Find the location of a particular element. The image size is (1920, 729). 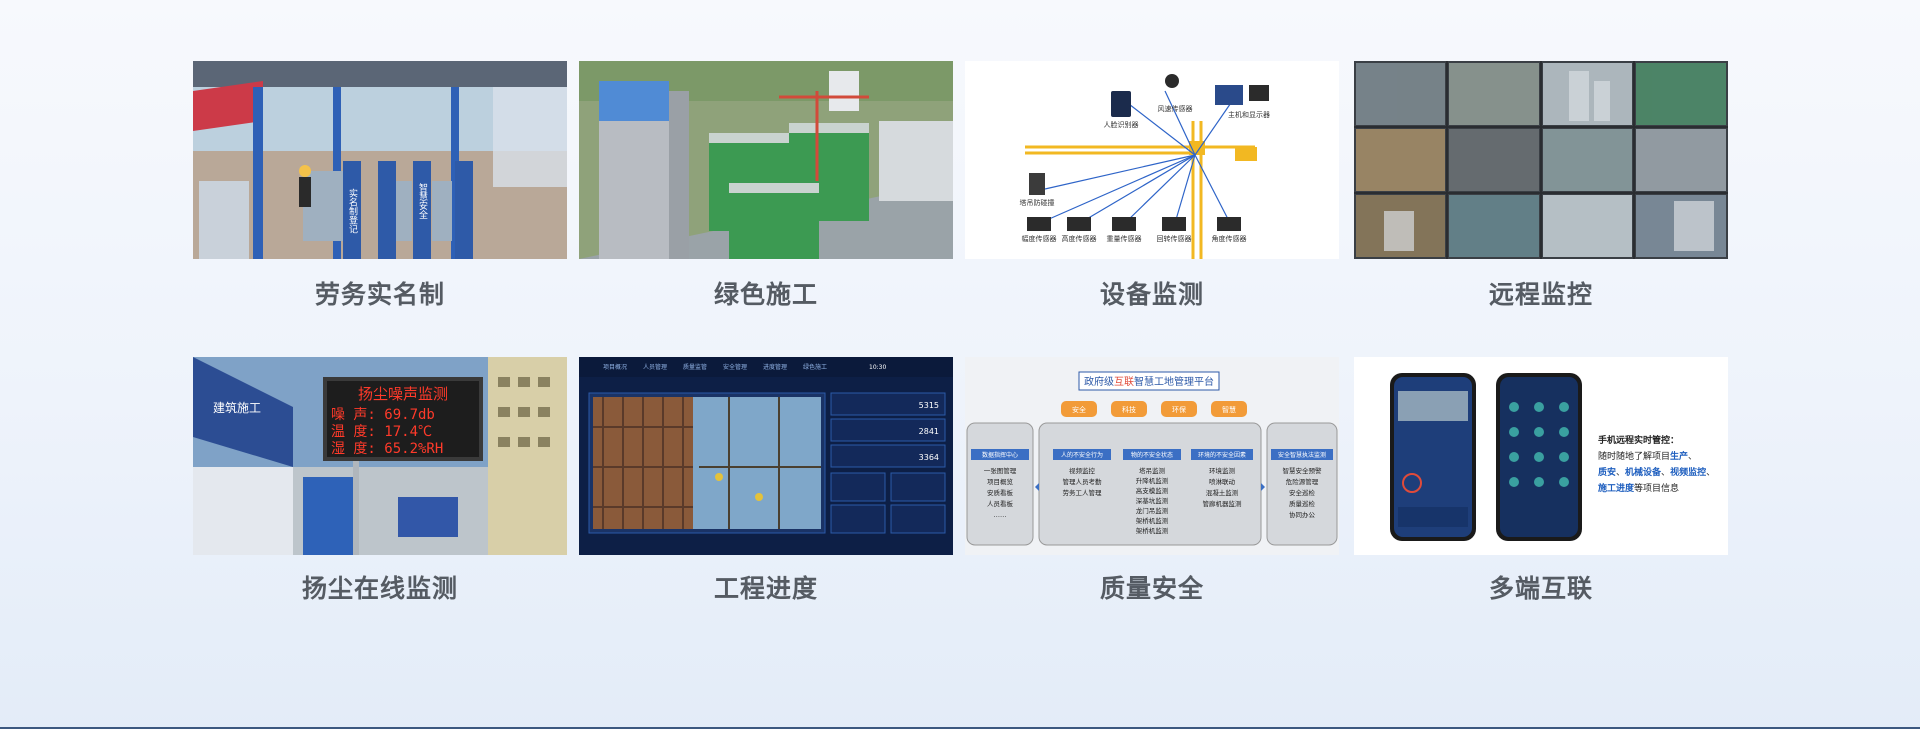

platform-header: 政府级互联智慧工地管理平台 is located at coordinates (1149, 381).